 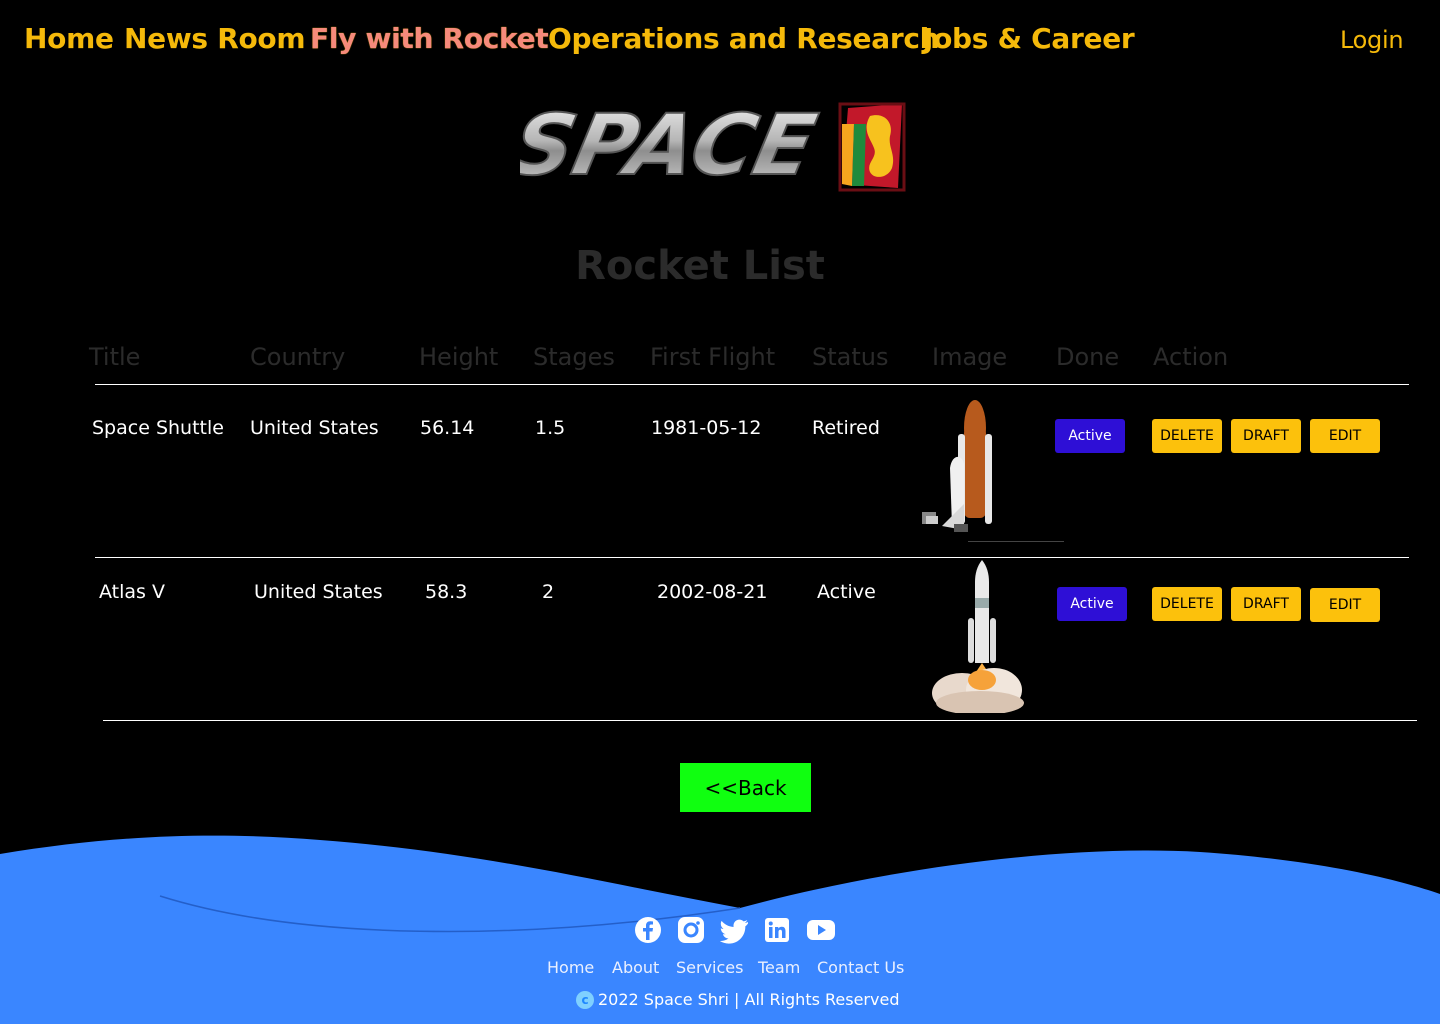 I want to click on space-logo: SPACE, so click(x=711, y=146).